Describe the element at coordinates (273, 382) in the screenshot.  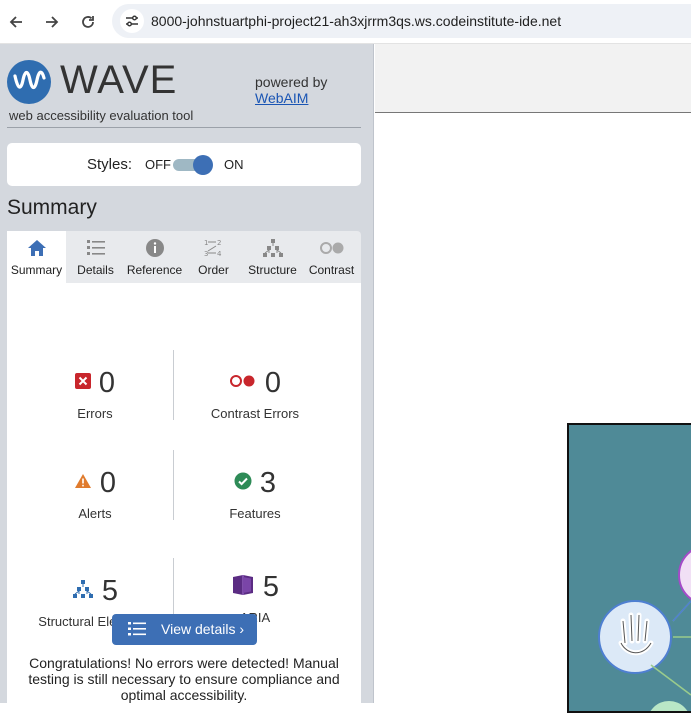
I see `contrast-errors-count: 0` at that location.